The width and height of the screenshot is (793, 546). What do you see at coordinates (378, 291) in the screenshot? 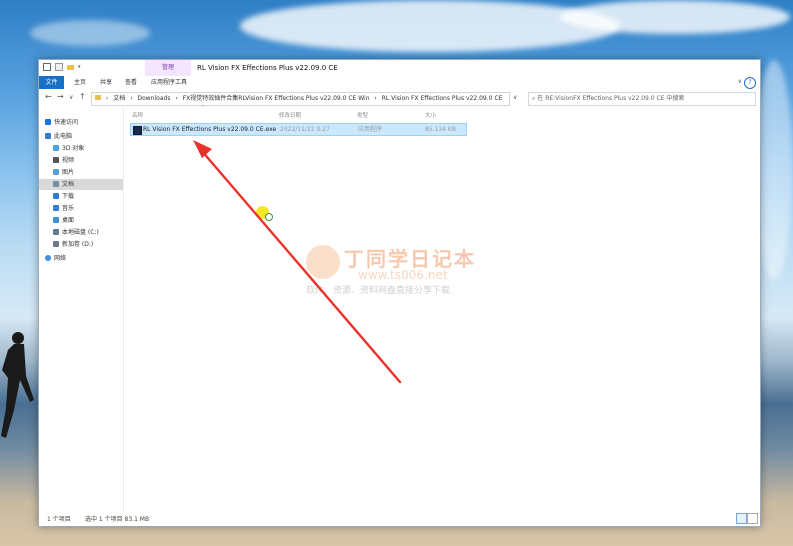
I see `watermark-slogan: 软件、资源、资料网盘直接分享下载` at bounding box center [378, 291].